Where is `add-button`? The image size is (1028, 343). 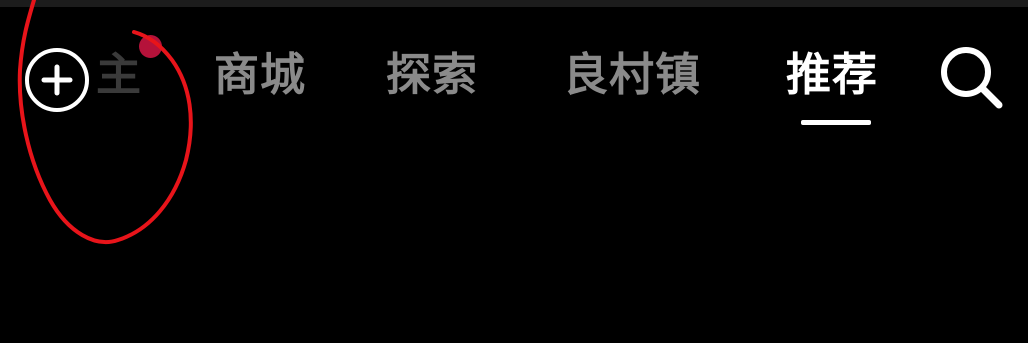 add-button is located at coordinates (57, 80).